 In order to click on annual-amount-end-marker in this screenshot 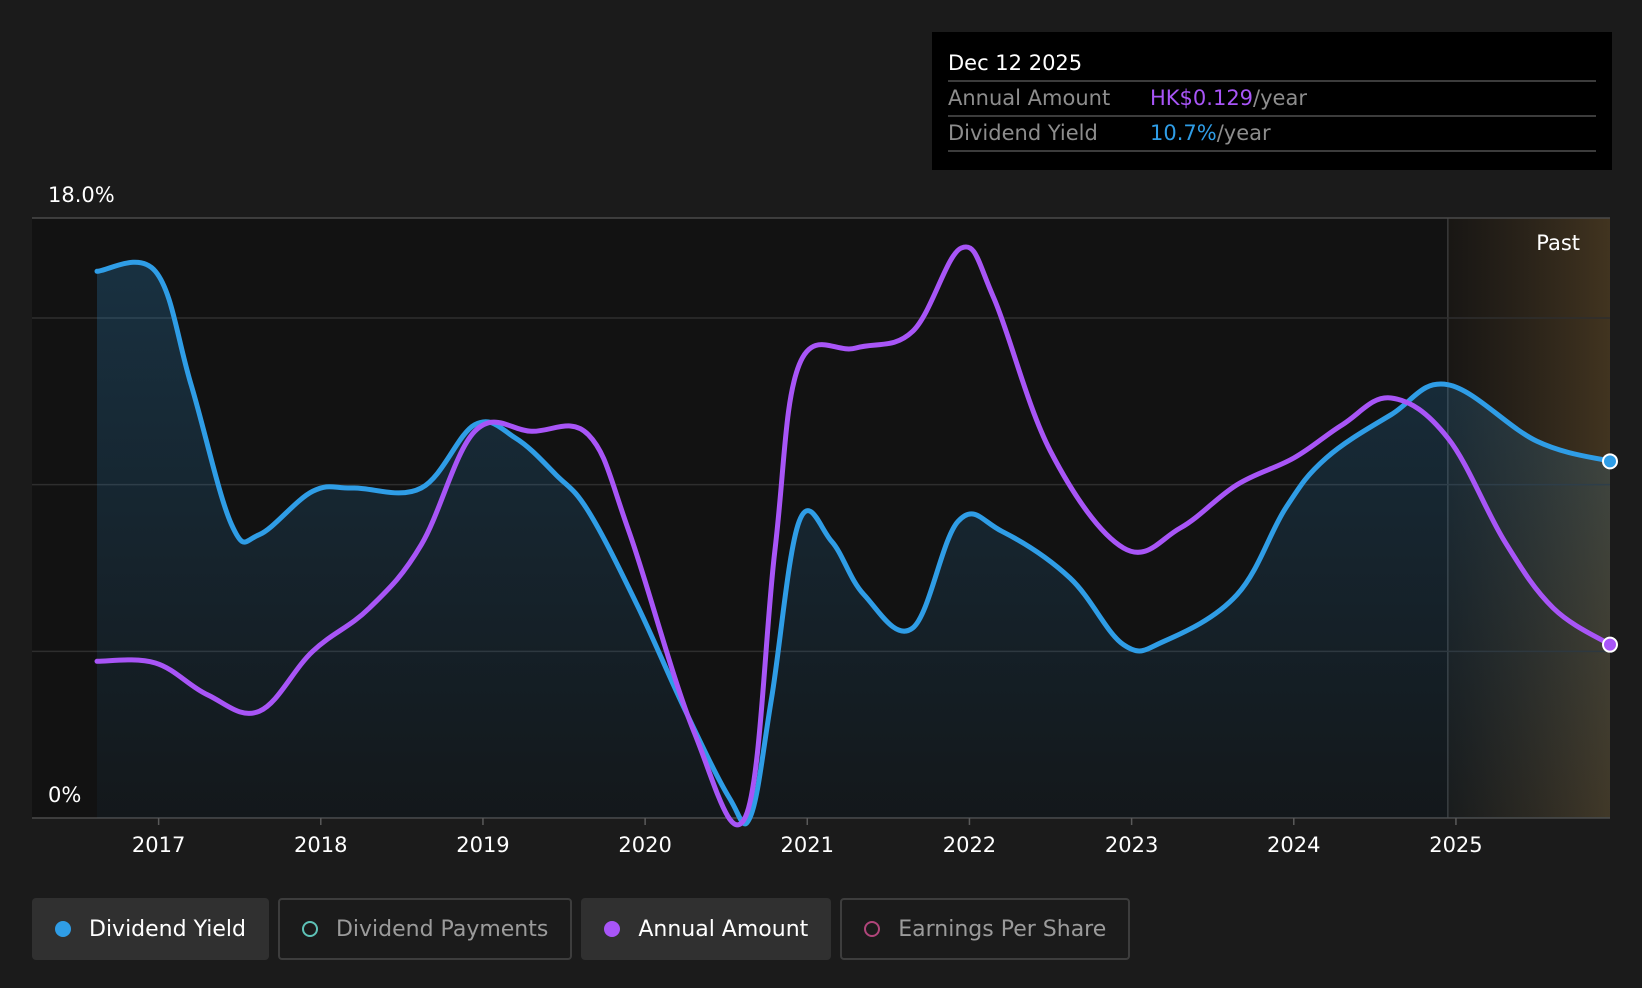, I will do `click(1610, 644)`.